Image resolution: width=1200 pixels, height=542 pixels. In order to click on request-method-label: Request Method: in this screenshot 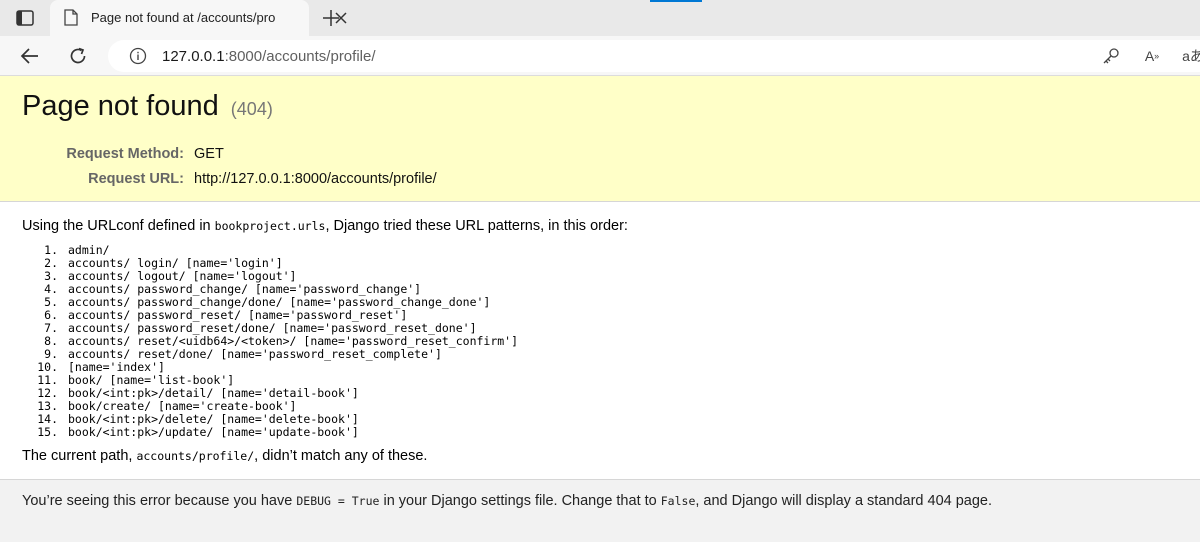, I will do `click(125, 154)`.